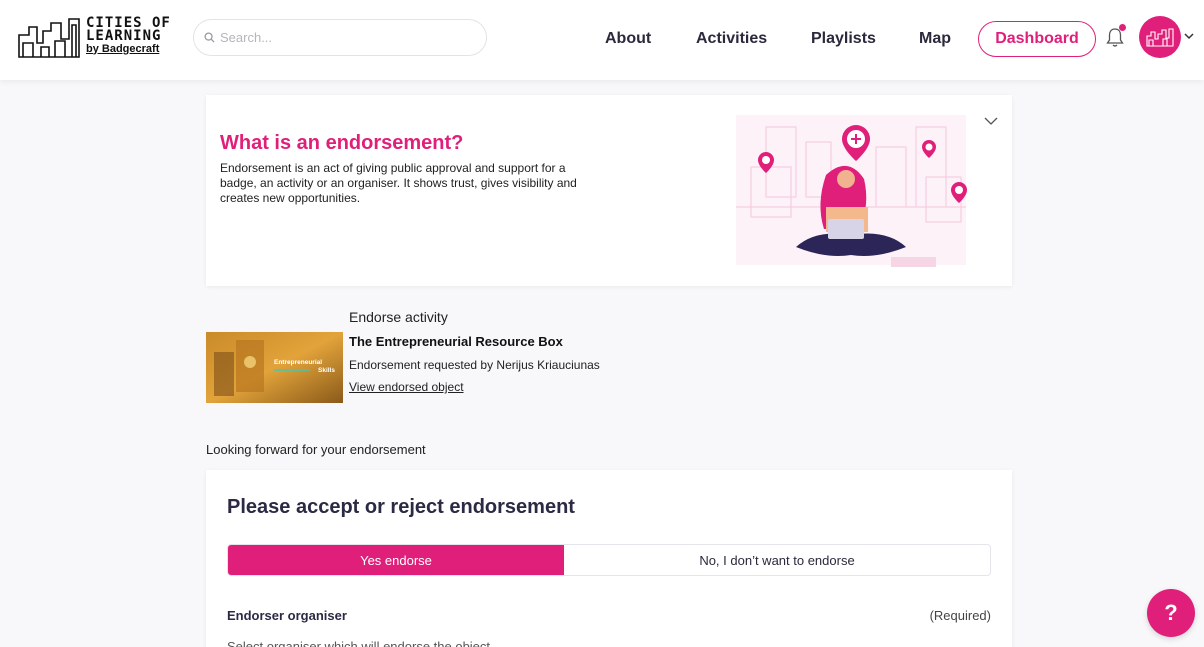 The height and width of the screenshot is (647, 1204). Describe the element at coordinates (843, 39) in the screenshot. I see `nav-playlists: Playlists` at that location.